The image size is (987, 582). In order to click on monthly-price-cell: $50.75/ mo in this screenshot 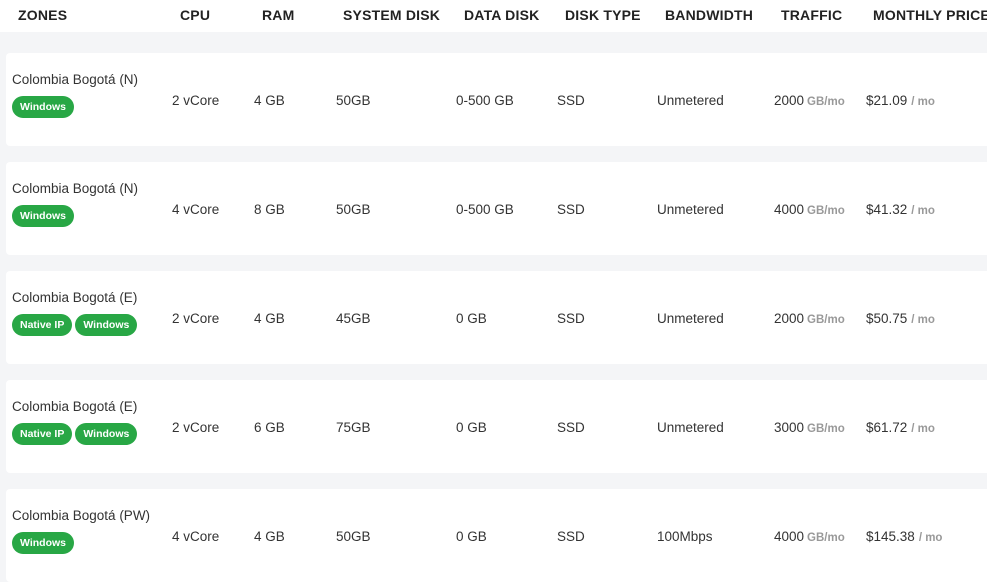, I will do `click(900, 318)`.